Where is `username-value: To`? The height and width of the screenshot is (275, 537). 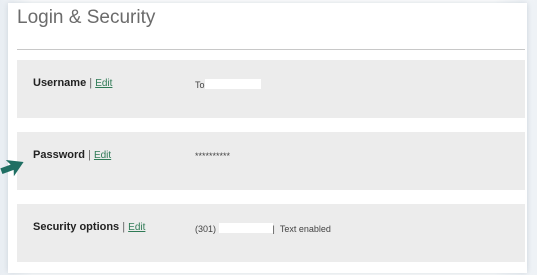 username-value: To is located at coordinates (228, 84).